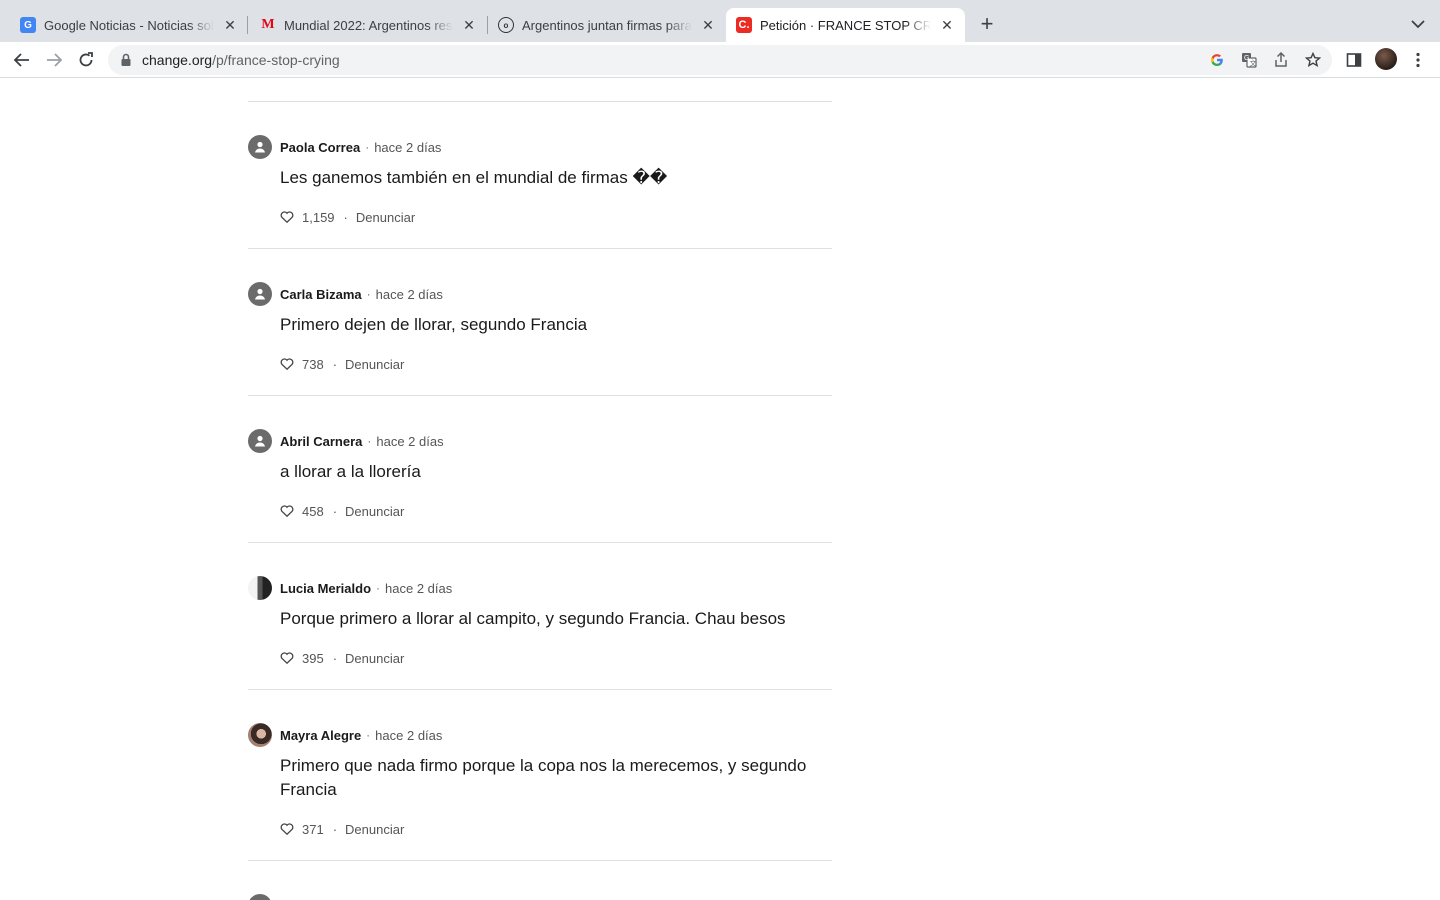 This screenshot has width=1440, height=900. I want to click on like-count: 1,159, so click(318, 217).